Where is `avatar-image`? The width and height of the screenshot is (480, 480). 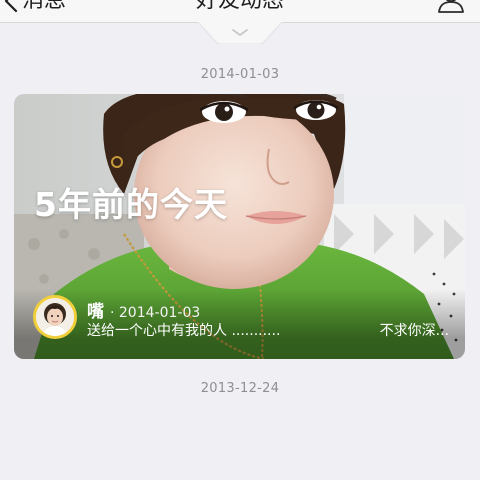
avatar-image is located at coordinates (55, 317).